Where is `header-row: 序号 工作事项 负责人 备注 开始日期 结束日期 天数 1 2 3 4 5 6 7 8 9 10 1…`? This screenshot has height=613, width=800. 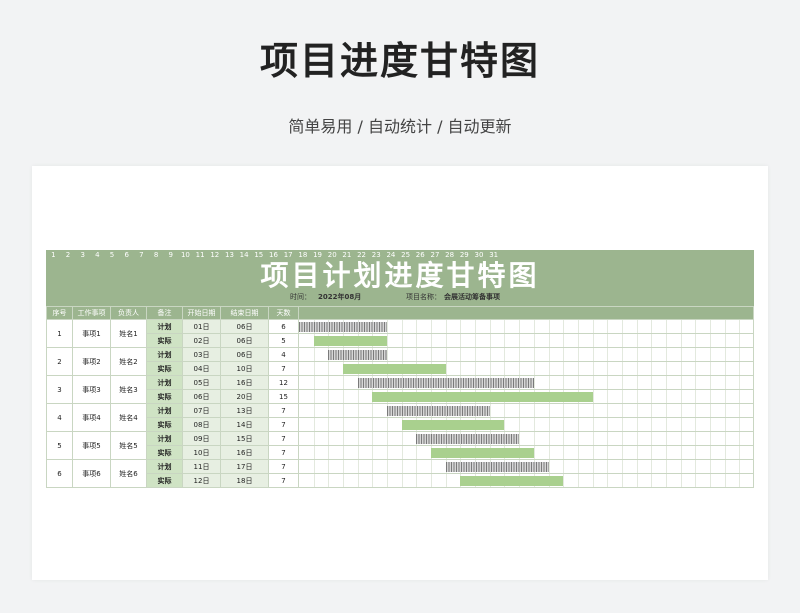 header-row: 序号 工作事项 负责人 备注 开始日期 结束日期 天数 1 2 3 4 5 6 7 8 9 10 1… is located at coordinates (400, 285).